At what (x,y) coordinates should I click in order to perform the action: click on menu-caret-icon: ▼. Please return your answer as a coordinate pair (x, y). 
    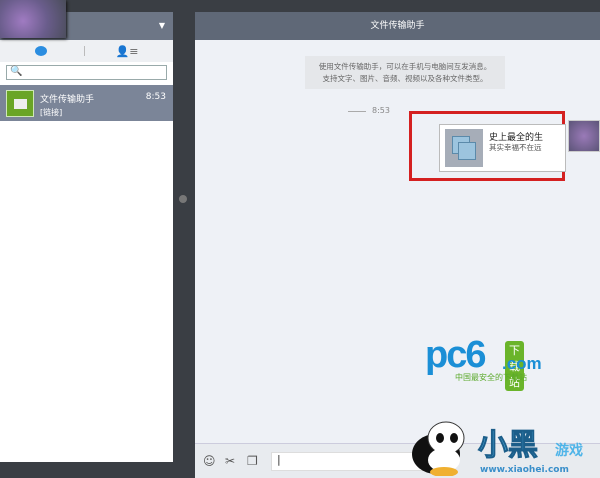
    Looking at the image, I should click on (162, 25).